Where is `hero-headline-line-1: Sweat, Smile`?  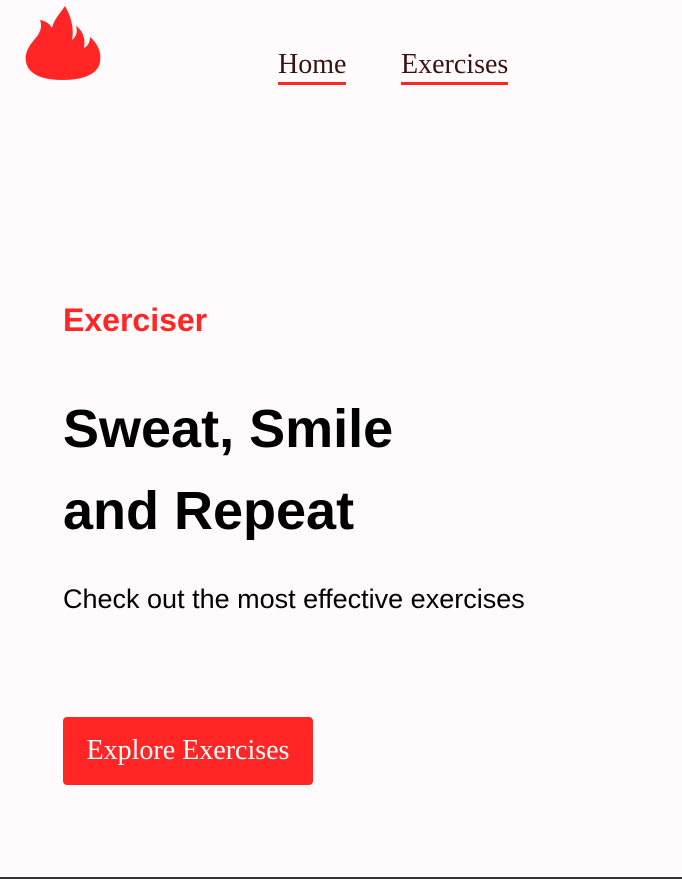
hero-headline-line-1: Sweat, Smile is located at coordinates (228, 429).